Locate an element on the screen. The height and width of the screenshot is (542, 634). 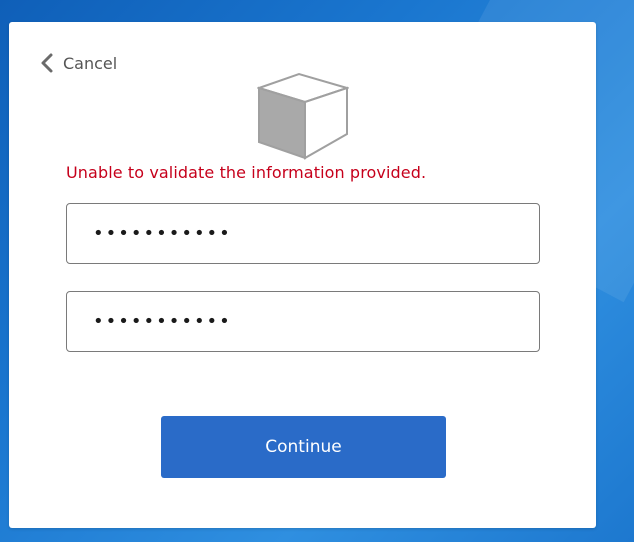
cancel-button: Cancel is located at coordinates (78, 63).